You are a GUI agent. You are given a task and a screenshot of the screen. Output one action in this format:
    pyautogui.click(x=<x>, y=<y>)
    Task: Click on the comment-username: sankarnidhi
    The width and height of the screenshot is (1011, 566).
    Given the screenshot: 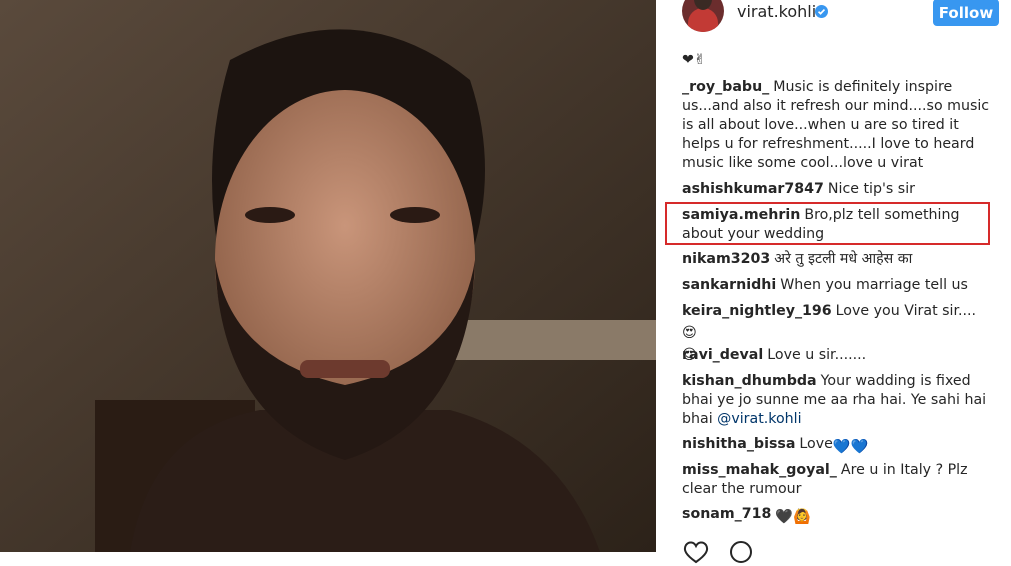 What is the action you would take?
    pyautogui.click(x=729, y=285)
    